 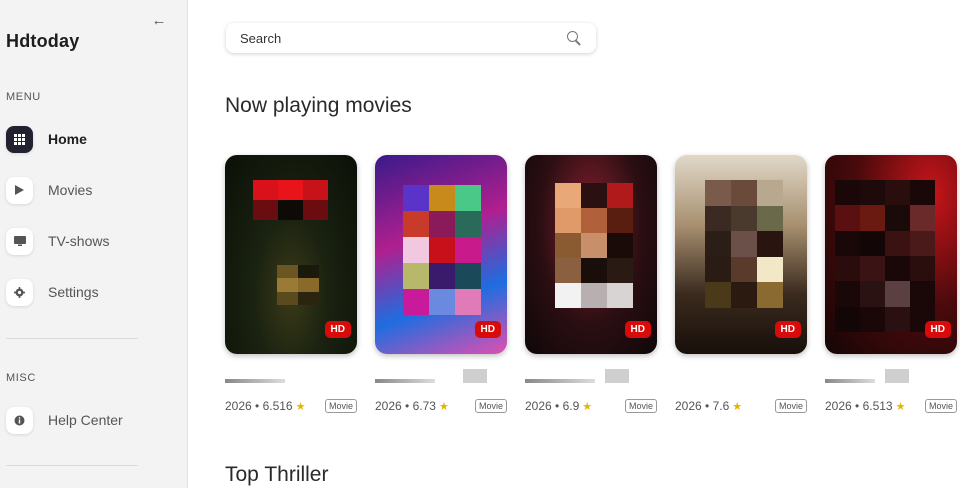 What do you see at coordinates (21, 378) in the screenshot?
I see `misc-section-label: MISC` at bounding box center [21, 378].